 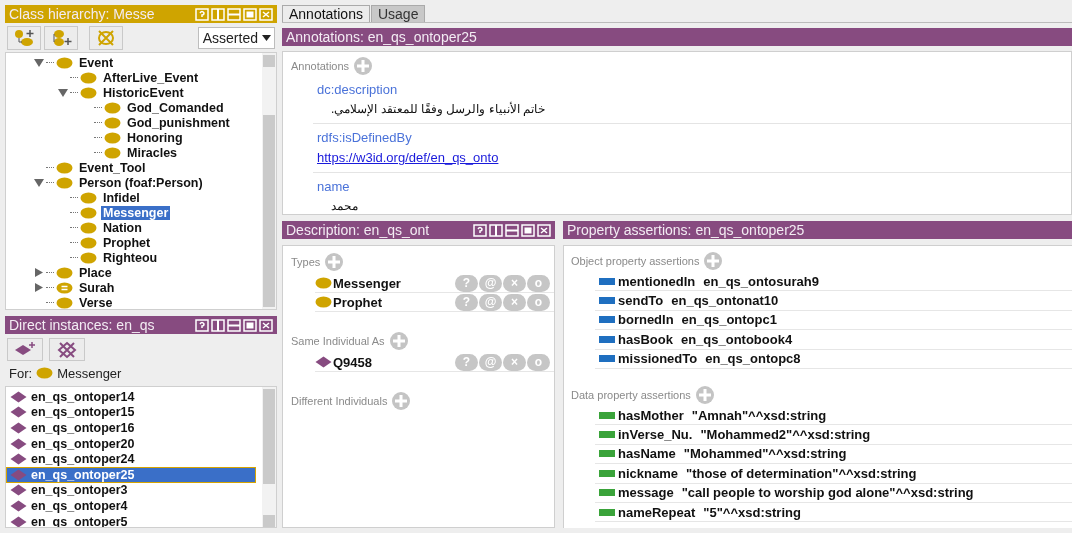 I want to click on list-item: en_qs_ontoper14, so click(x=131, y=397).